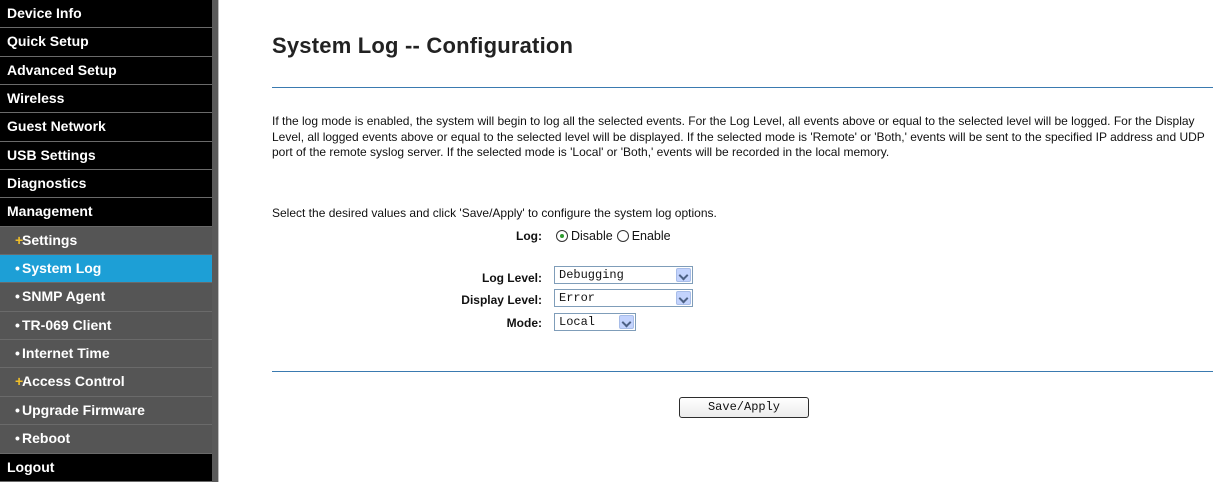  What do you see at coordinates (623, 298) in the screenshot?
I see `display-level-select: Error` at bounding box center [623, 298].